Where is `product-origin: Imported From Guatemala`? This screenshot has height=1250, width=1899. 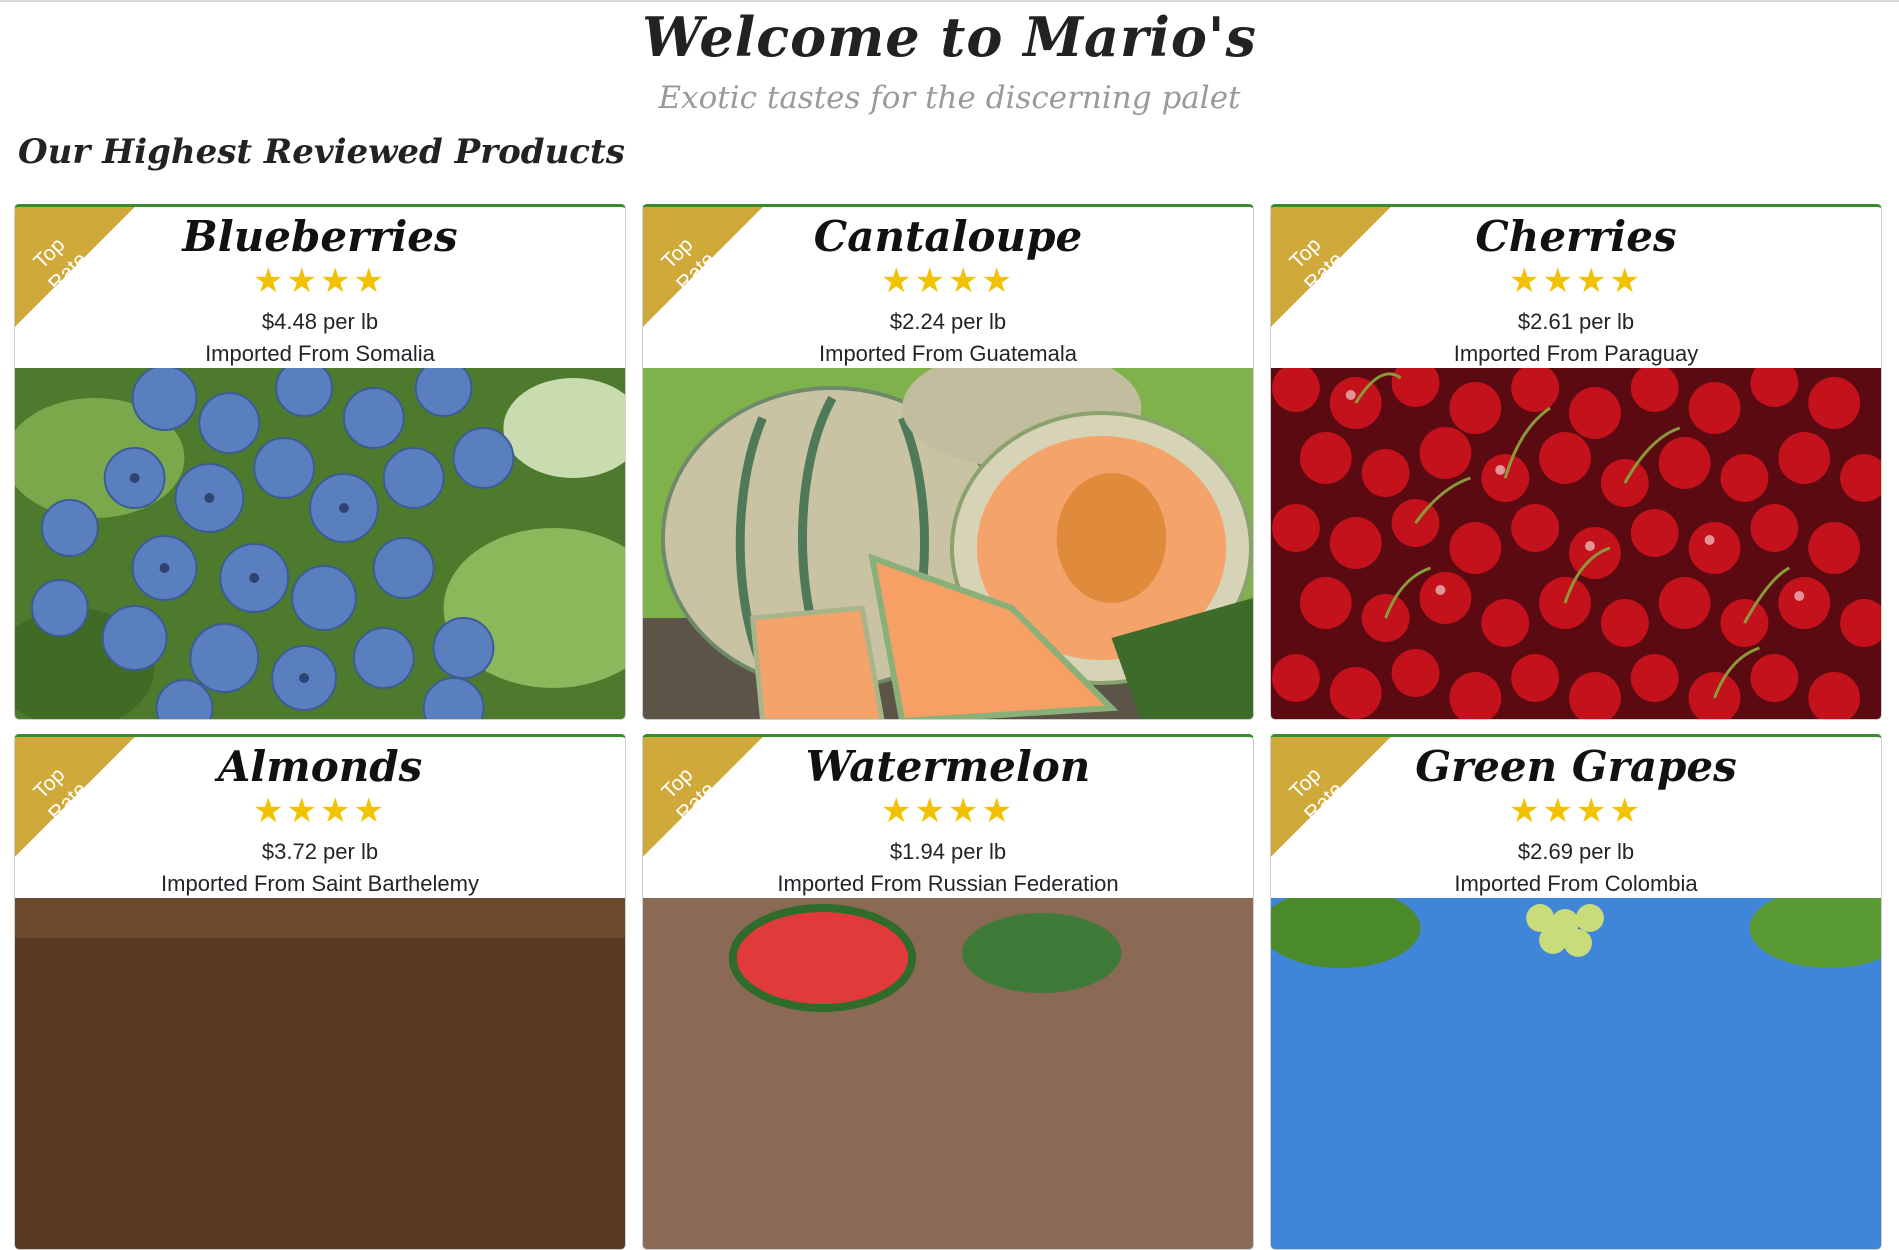 product-origin: Imported From Guatemala is located at coordinates (948, 353).